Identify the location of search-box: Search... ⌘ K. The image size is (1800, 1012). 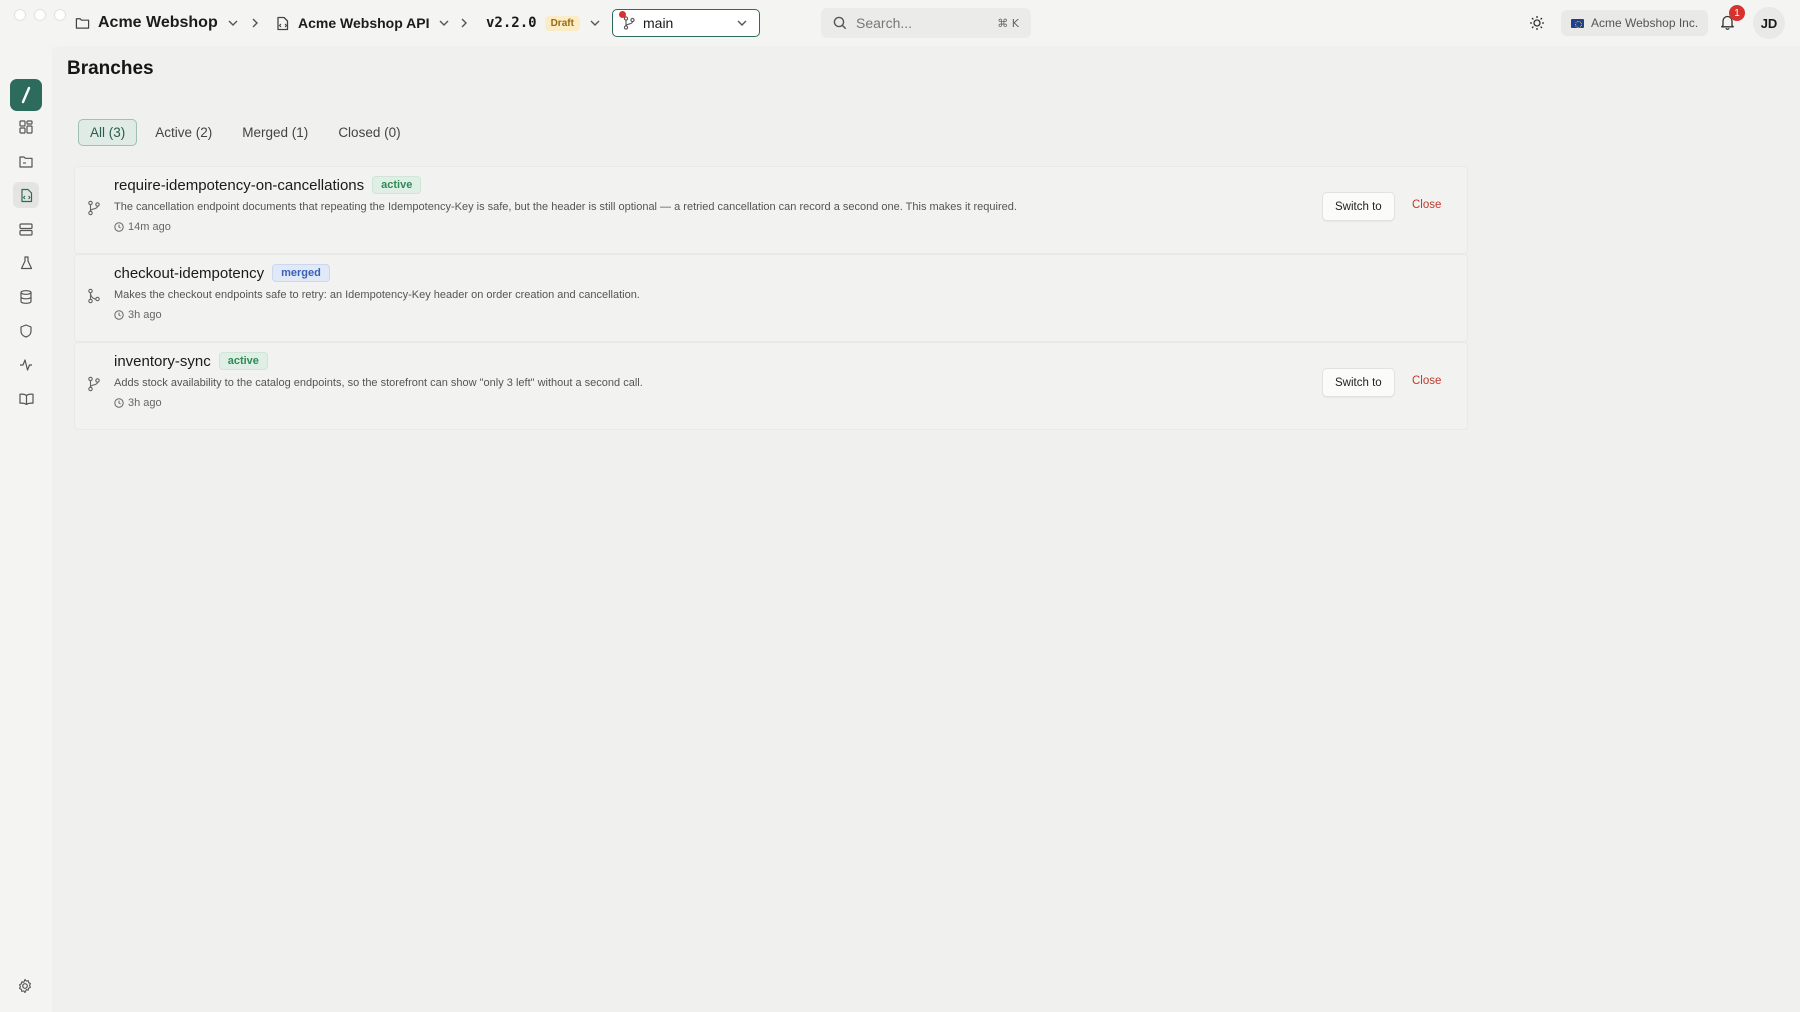
(926, 23).